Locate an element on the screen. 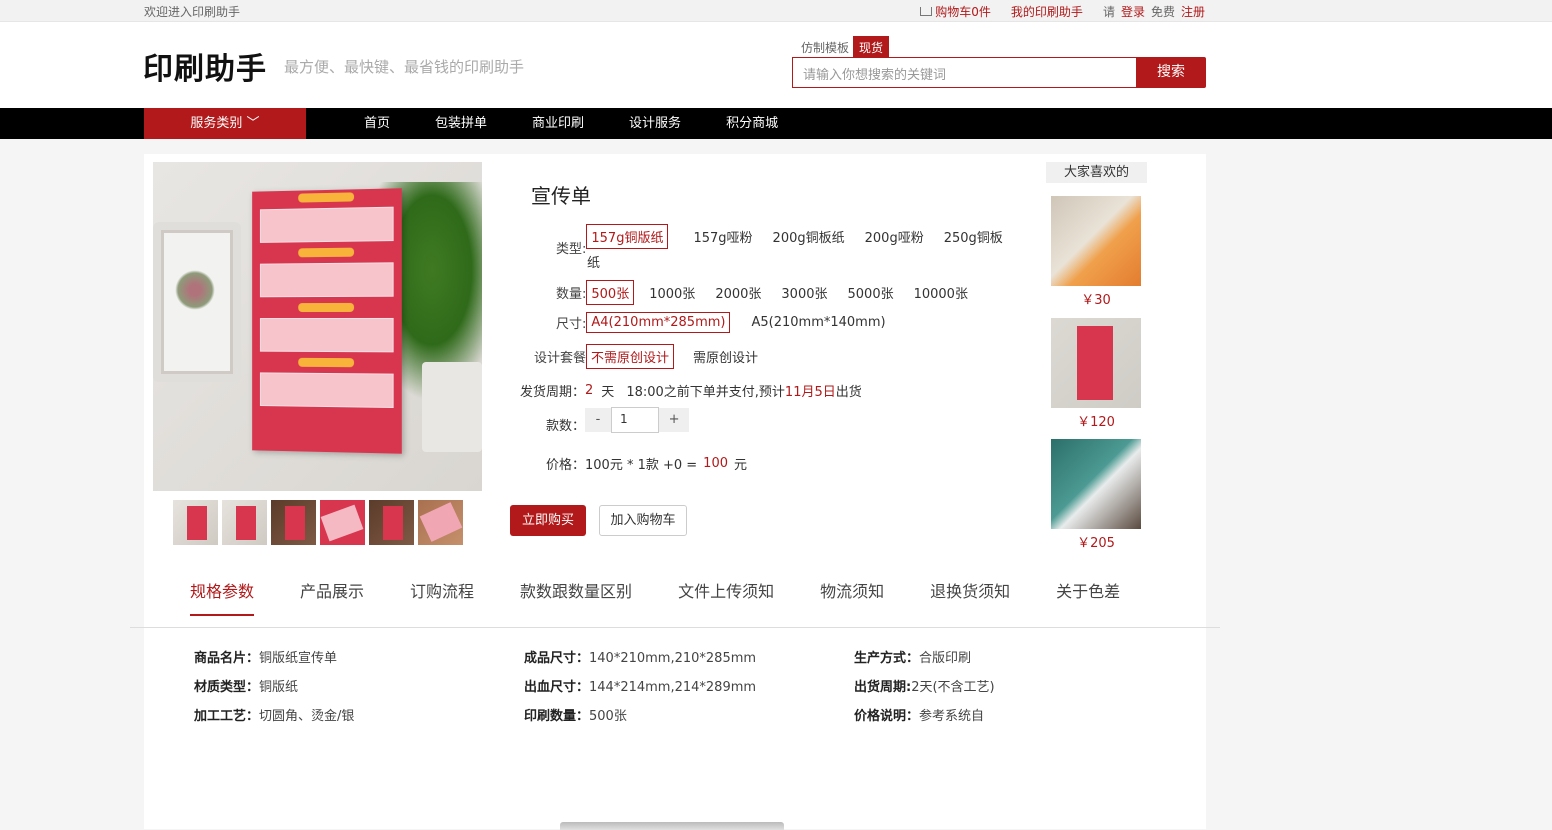 The height and width of the screenshot is (830, 1552). quantity-option: 500张 is located at coordinates (610, 292).